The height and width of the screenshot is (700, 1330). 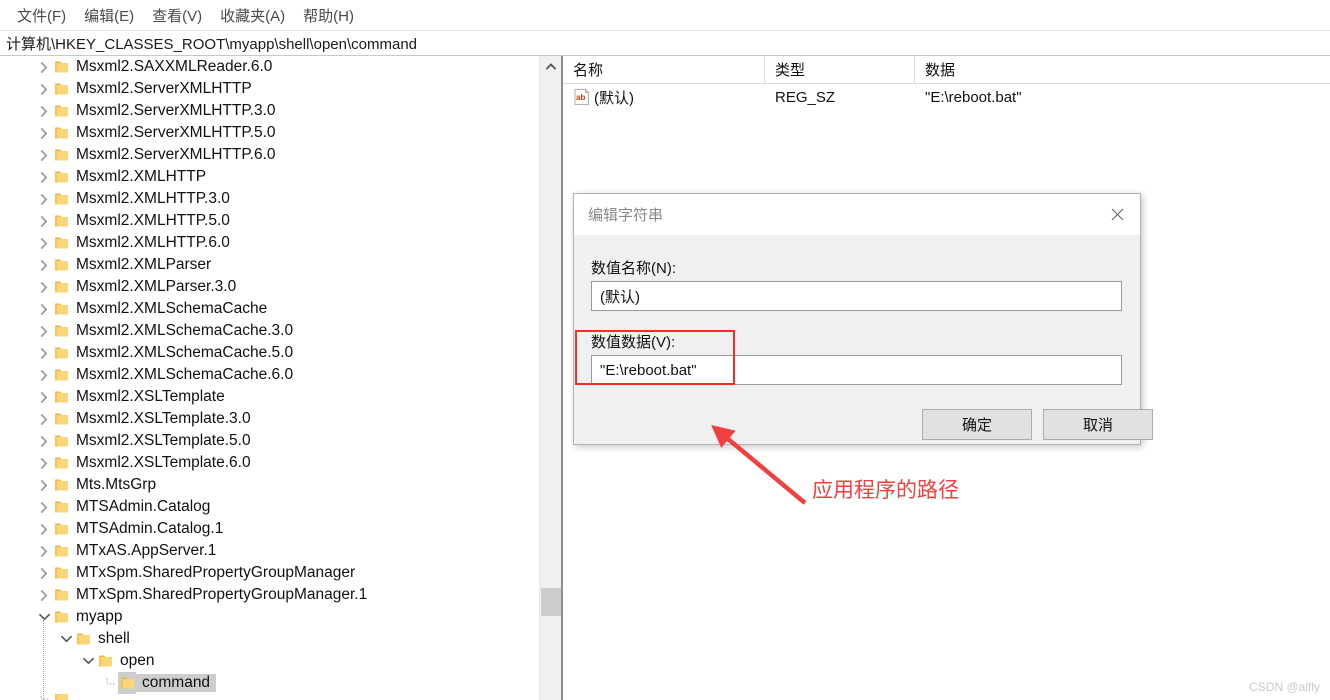 I want to click on tree-item: Msxml2.XMLHTTP.6.0, so click(x=269, y=243).